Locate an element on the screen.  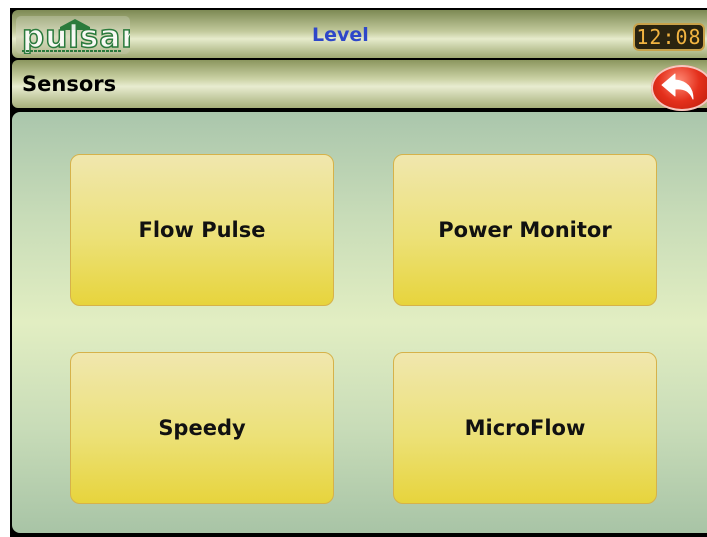
back-arrow-icon is located at coordinates (677, 86).